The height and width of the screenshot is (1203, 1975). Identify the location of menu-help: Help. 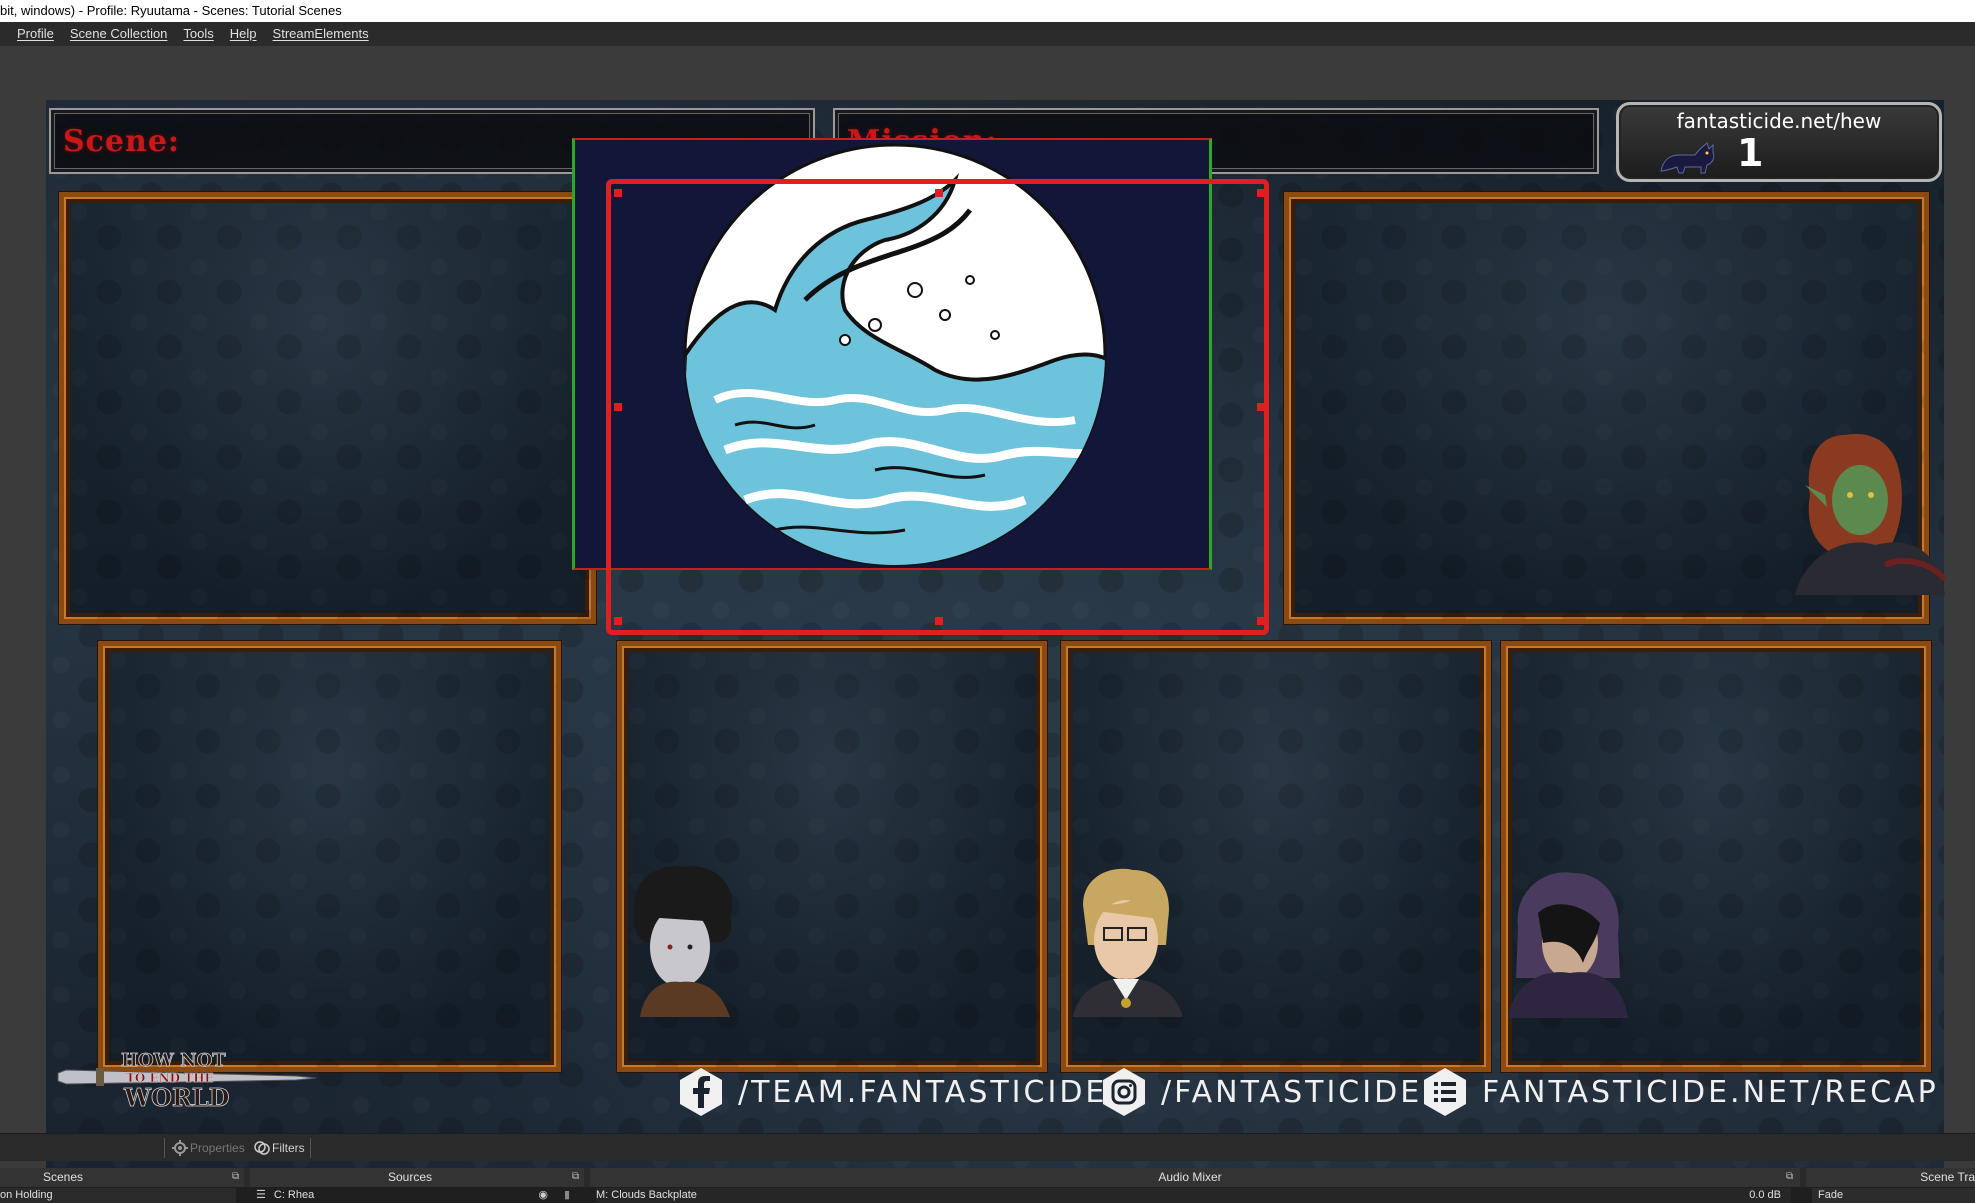
(243, 34).